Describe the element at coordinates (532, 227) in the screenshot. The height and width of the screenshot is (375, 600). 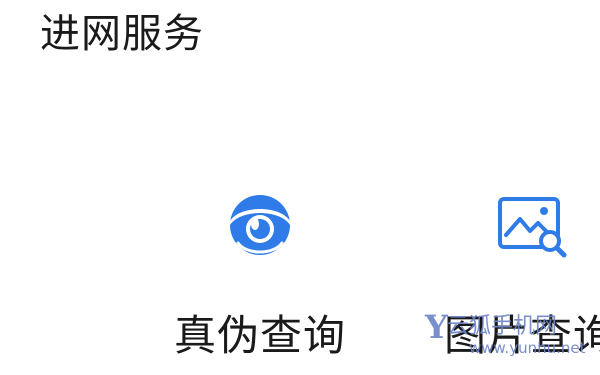
I see `image-search-icon` at that location.